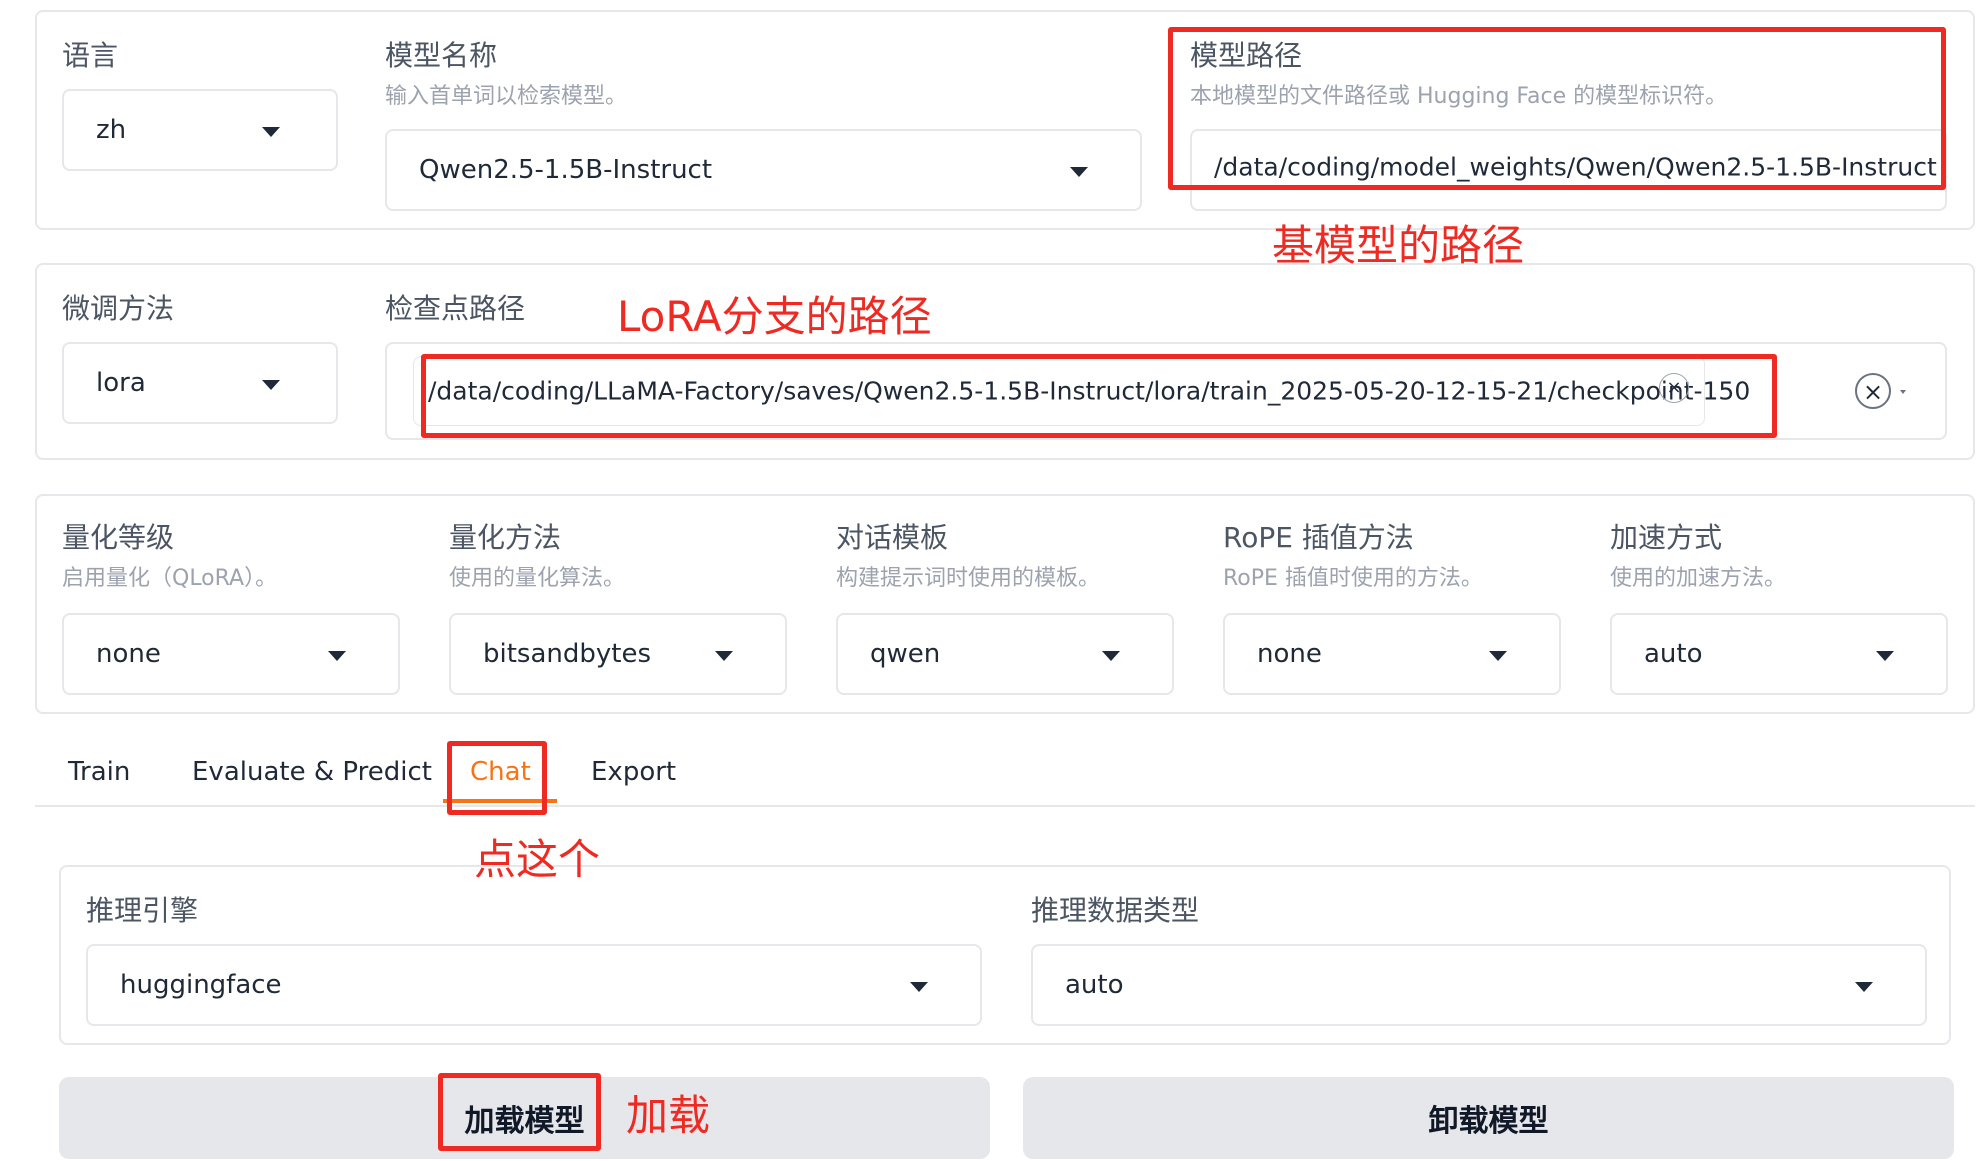 Image resolution: width=1987 pixels, height=1161 pixels. I want to click on rope-info: RoPE 插值时使用的方法。, so click(1353, 578).